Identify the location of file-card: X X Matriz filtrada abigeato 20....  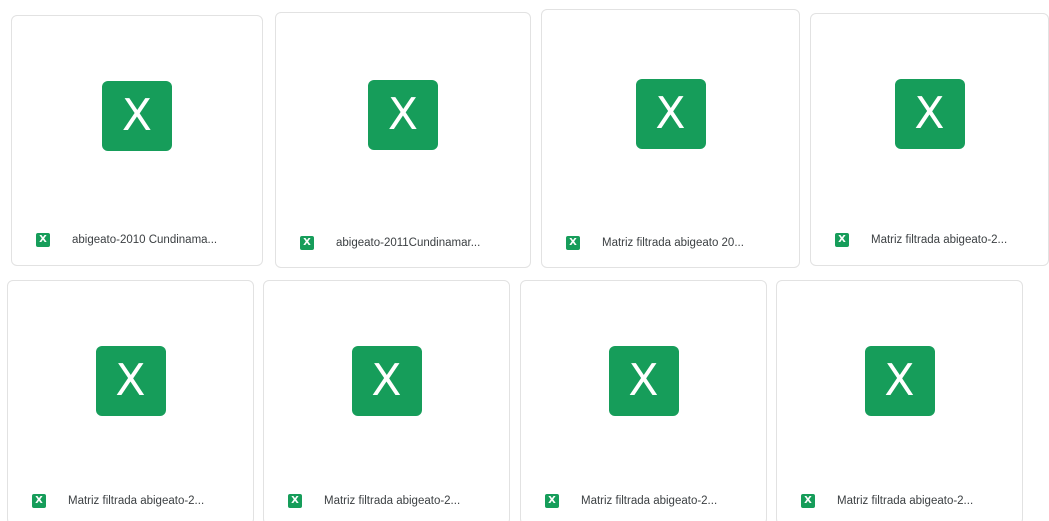
(670, 138).